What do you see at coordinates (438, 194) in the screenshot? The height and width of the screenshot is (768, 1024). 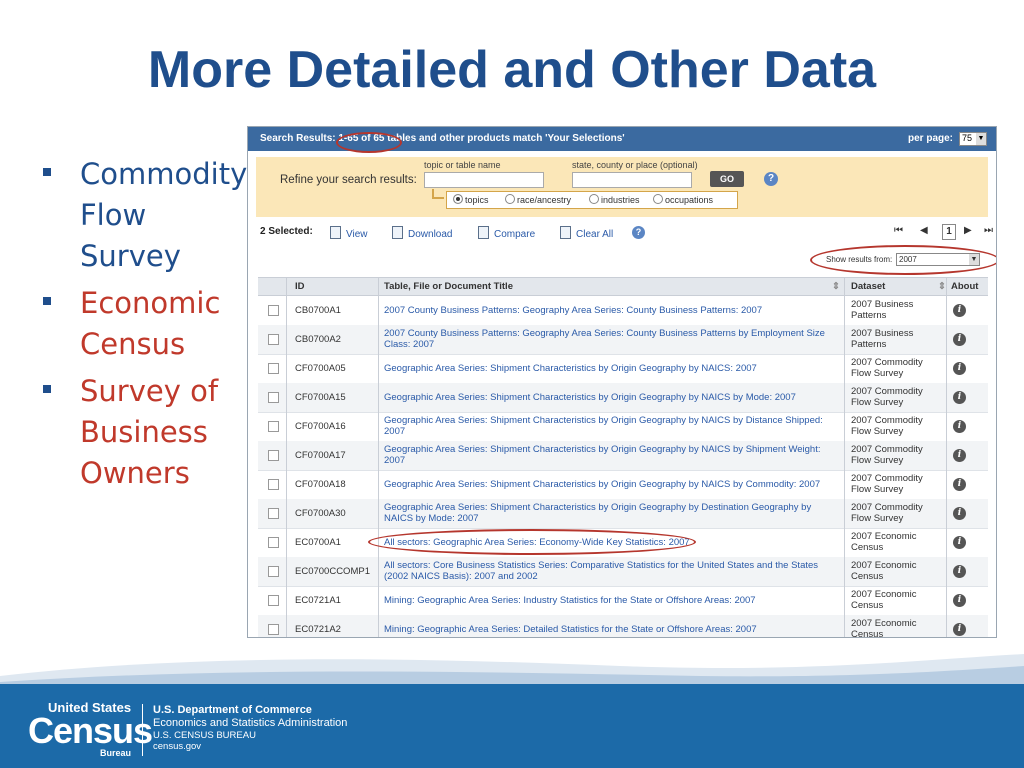 I see `connector-line` at bounding box center [438, 194].